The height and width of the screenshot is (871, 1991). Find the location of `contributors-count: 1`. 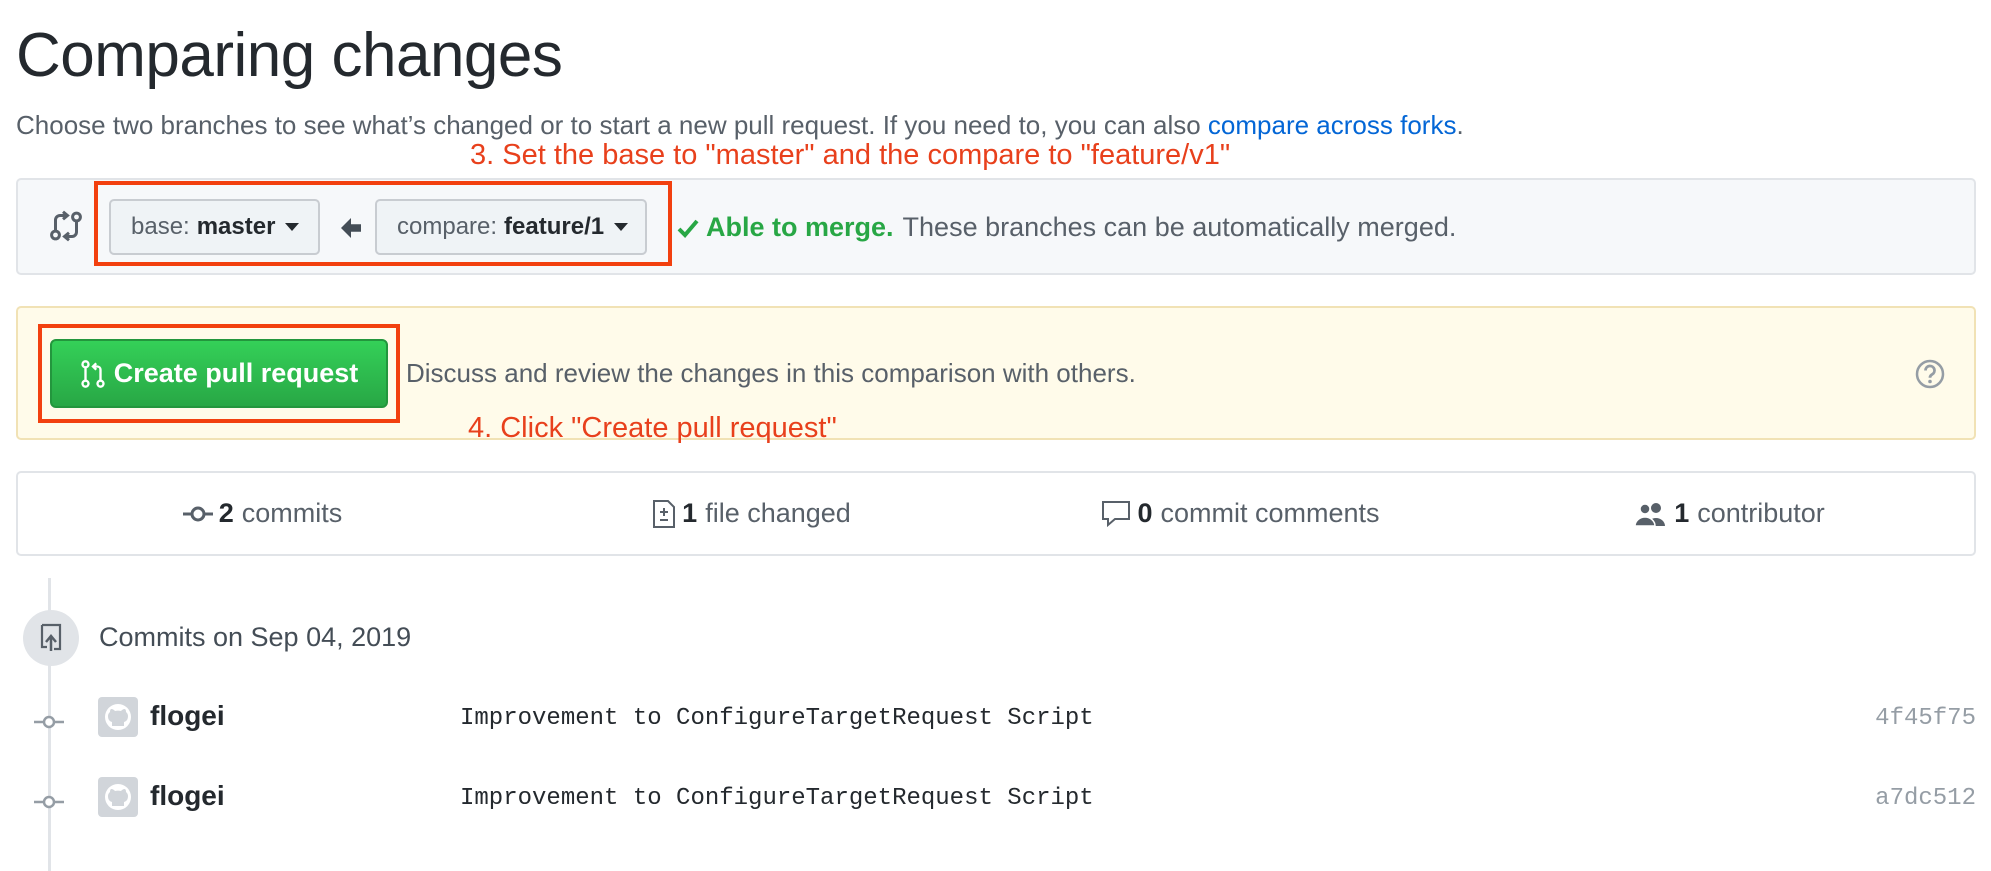

contributors-count: 1 is located at coordinates (1682, 513).